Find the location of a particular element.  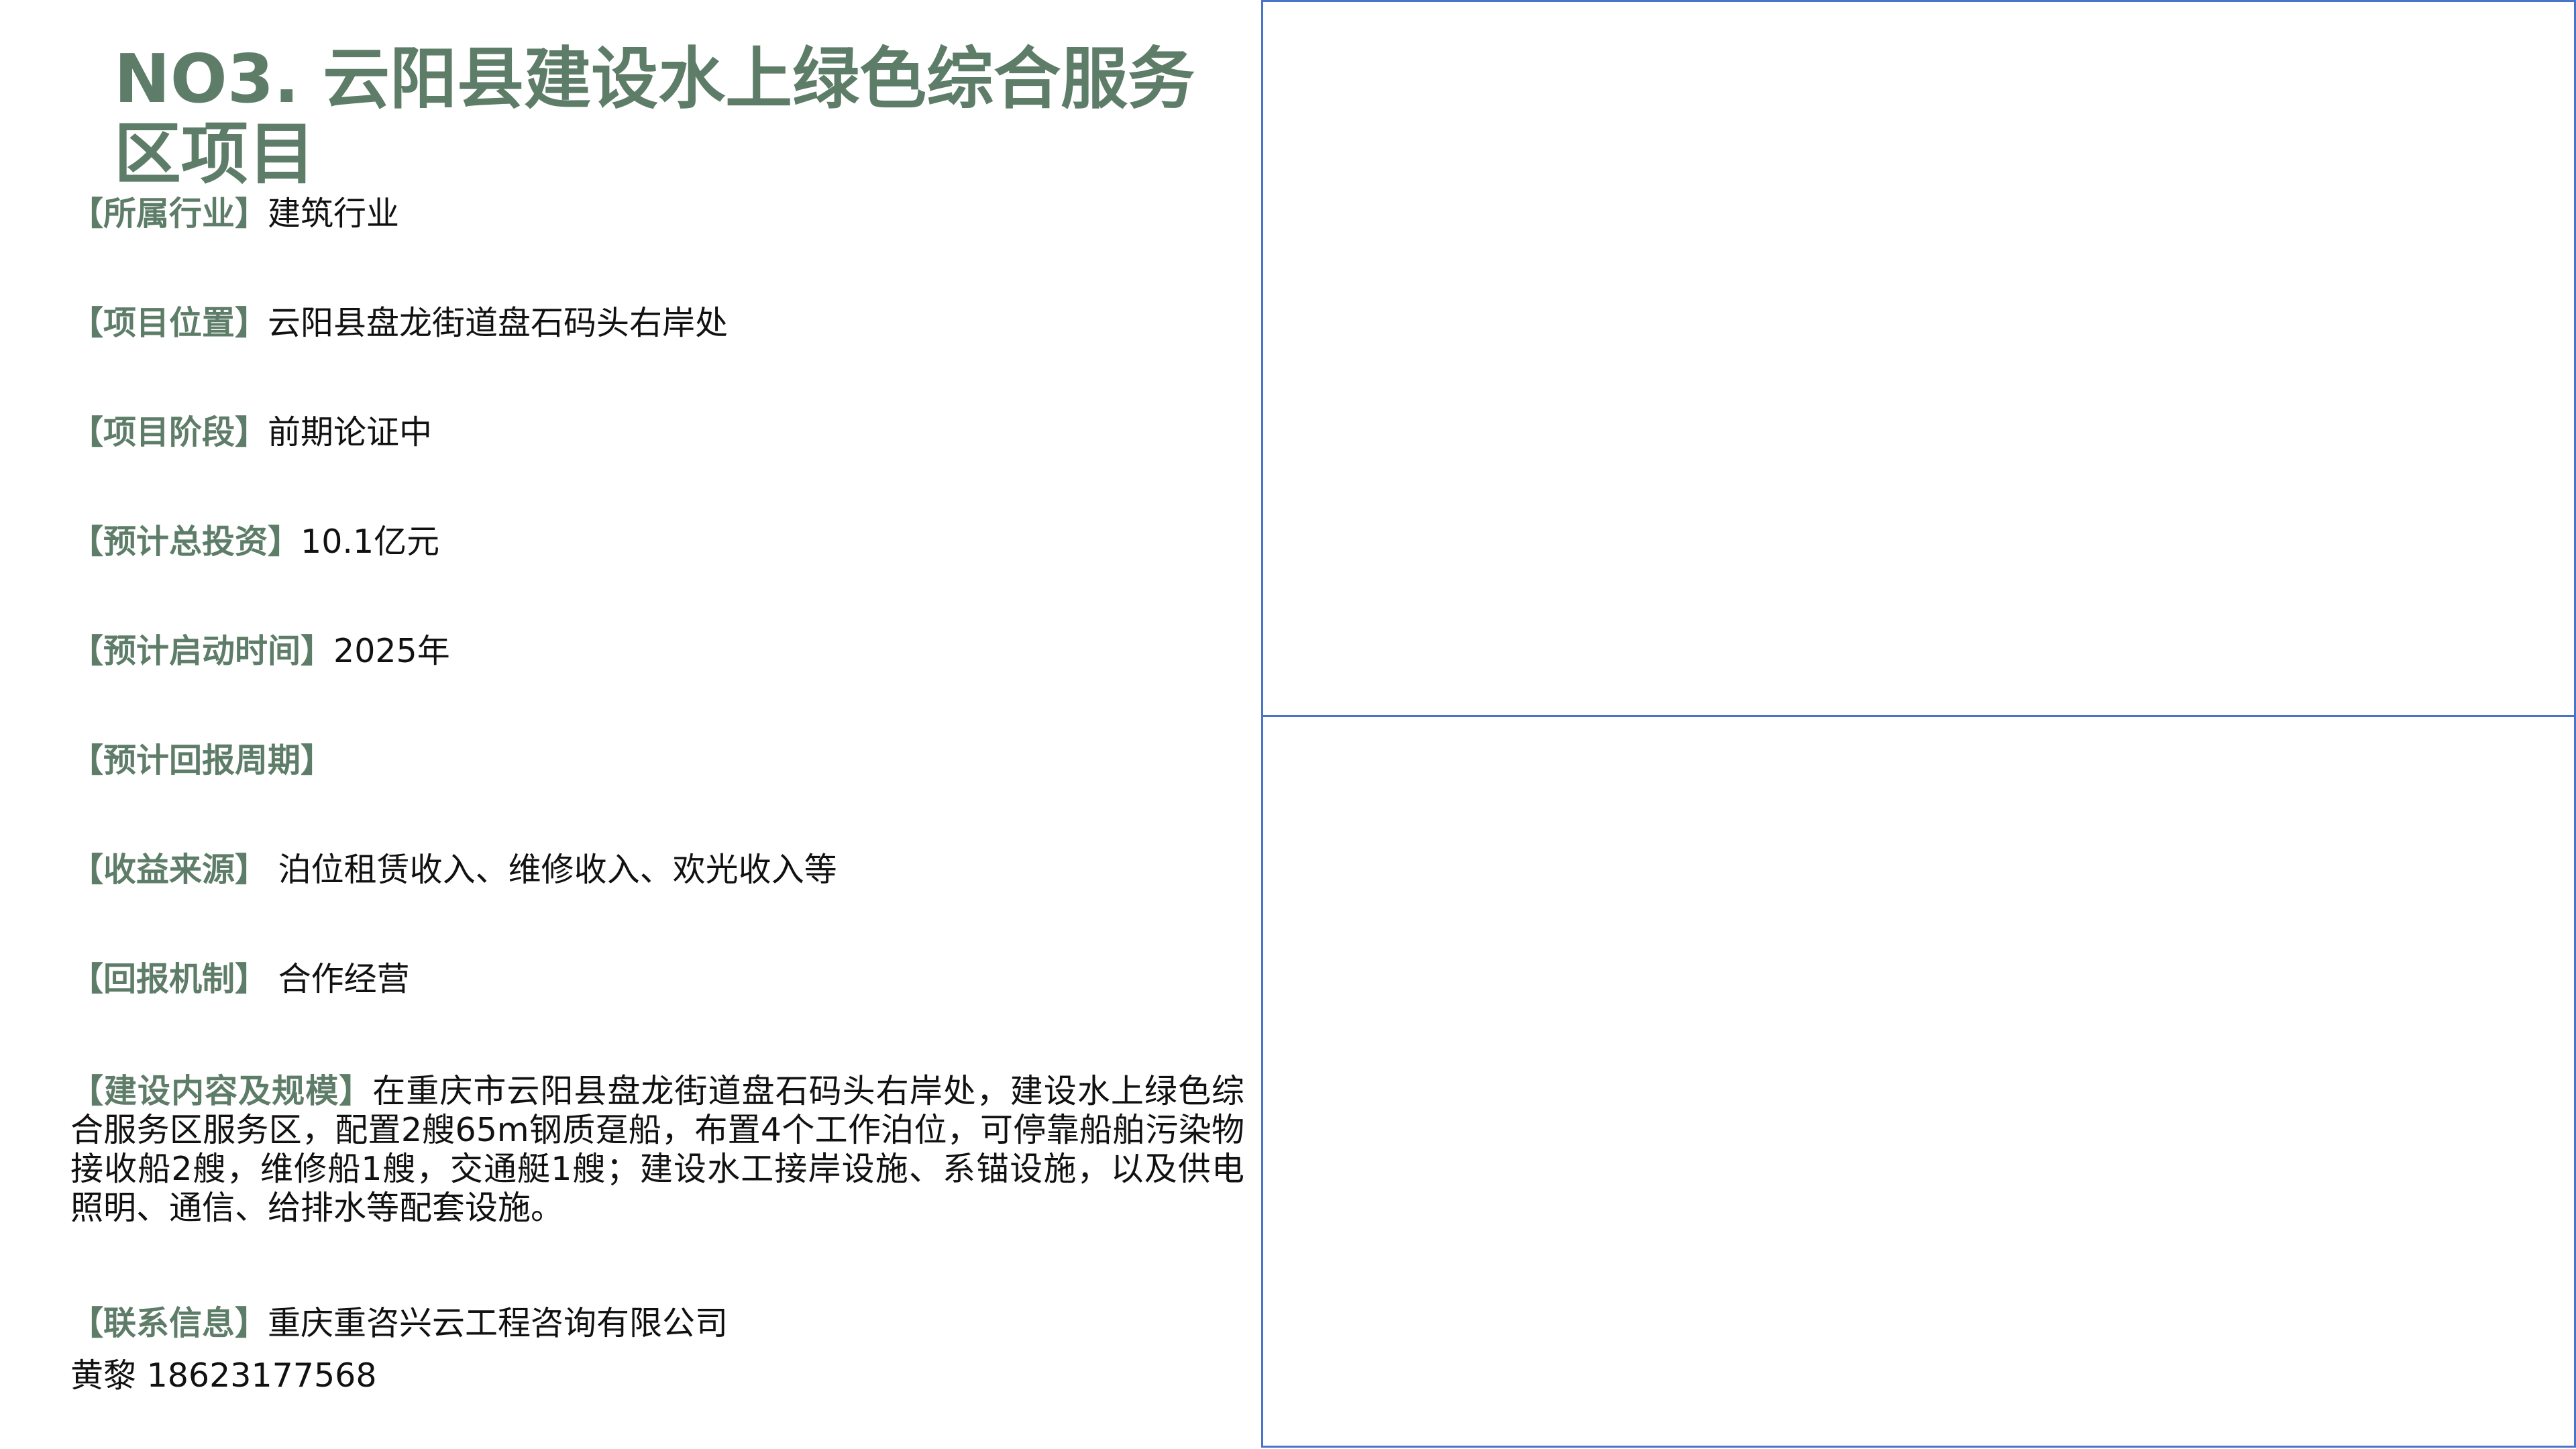

investment-label: 【预计总投资】 is located at coordinates (185, 542).